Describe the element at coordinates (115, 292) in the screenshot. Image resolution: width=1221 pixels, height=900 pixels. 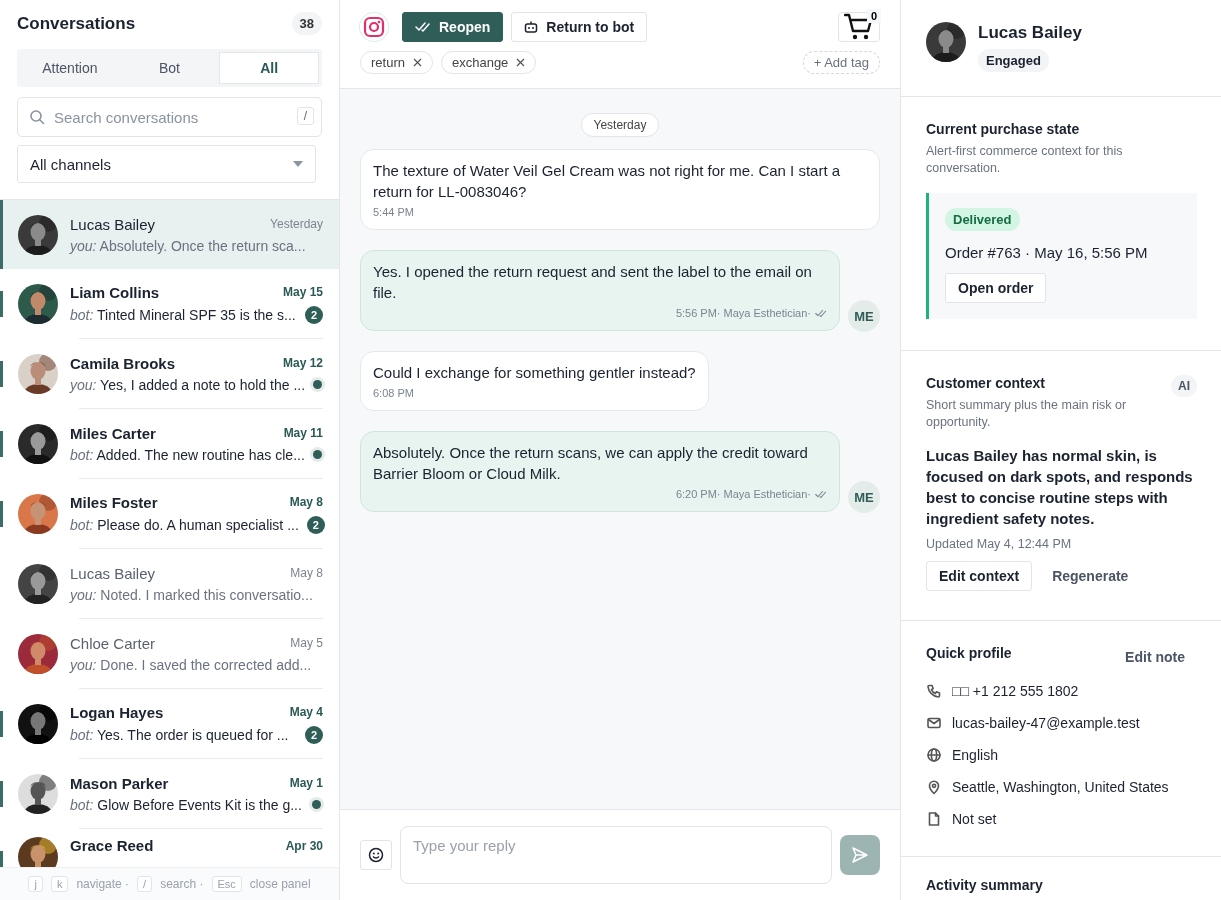
I see `contact-name: Liam Collins` at that location.